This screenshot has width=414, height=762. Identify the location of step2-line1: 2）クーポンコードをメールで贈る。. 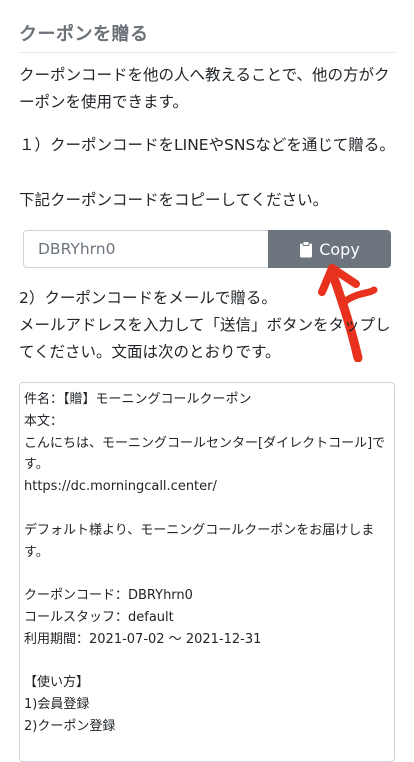
(148, 298).